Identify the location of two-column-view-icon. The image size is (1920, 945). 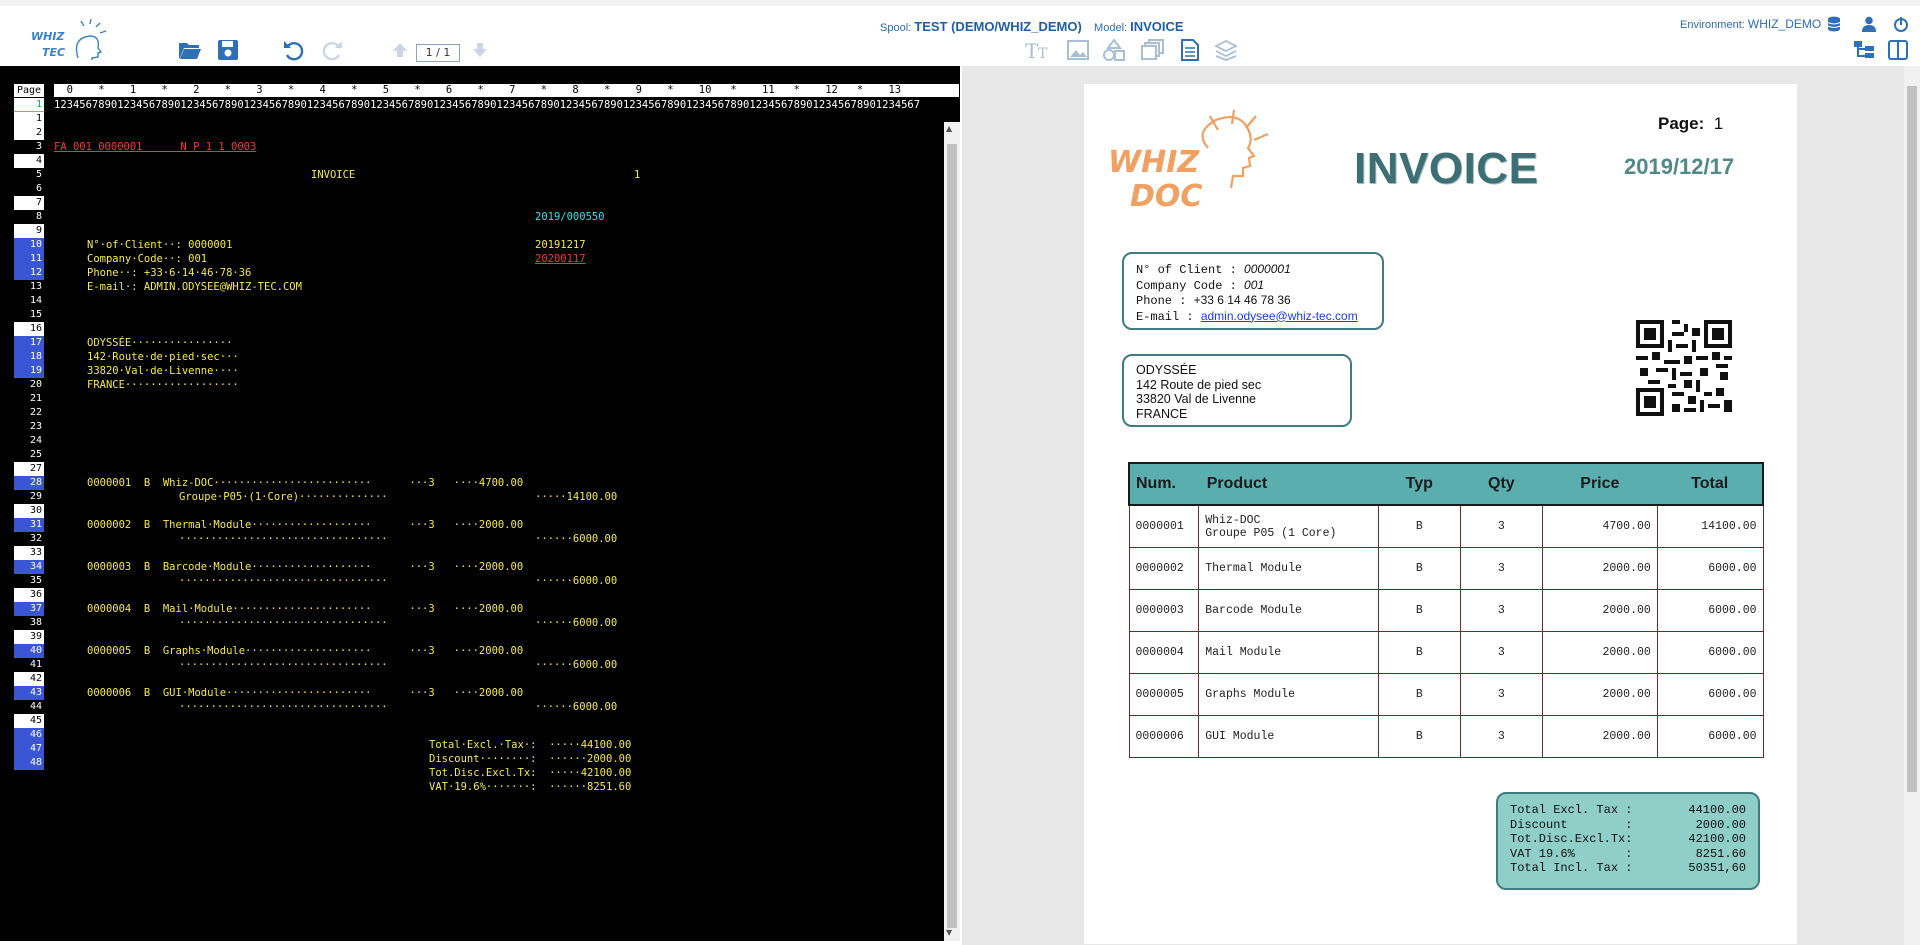
(1898, 50).